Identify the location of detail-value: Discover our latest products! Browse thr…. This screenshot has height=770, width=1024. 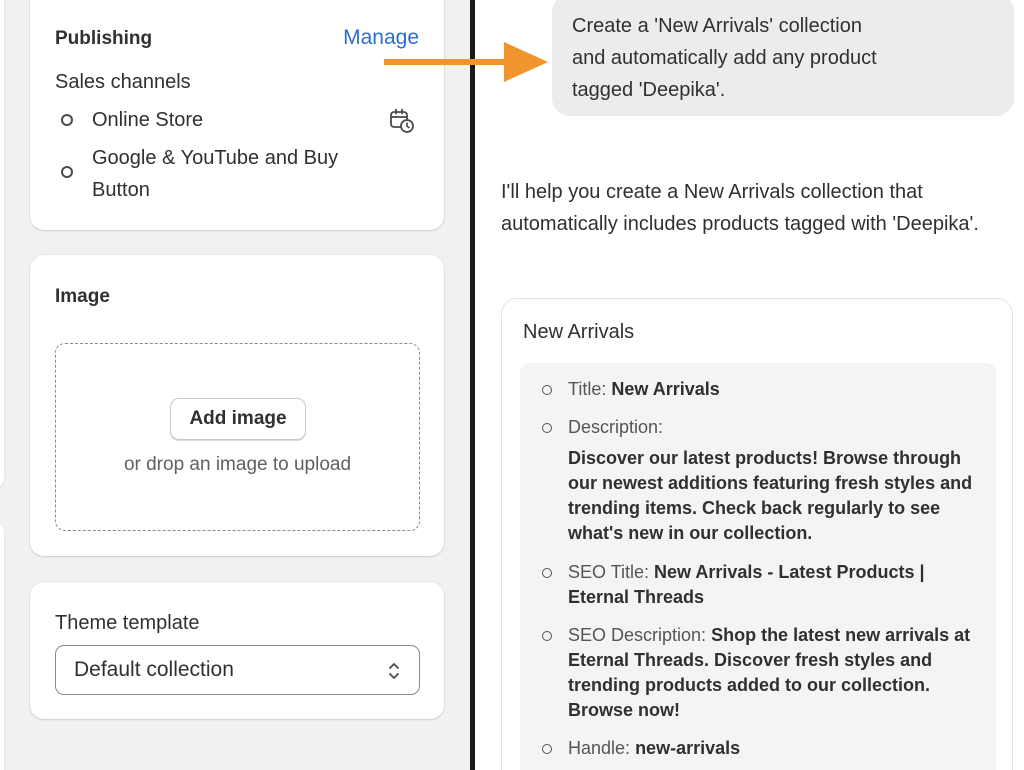
(770, 495).